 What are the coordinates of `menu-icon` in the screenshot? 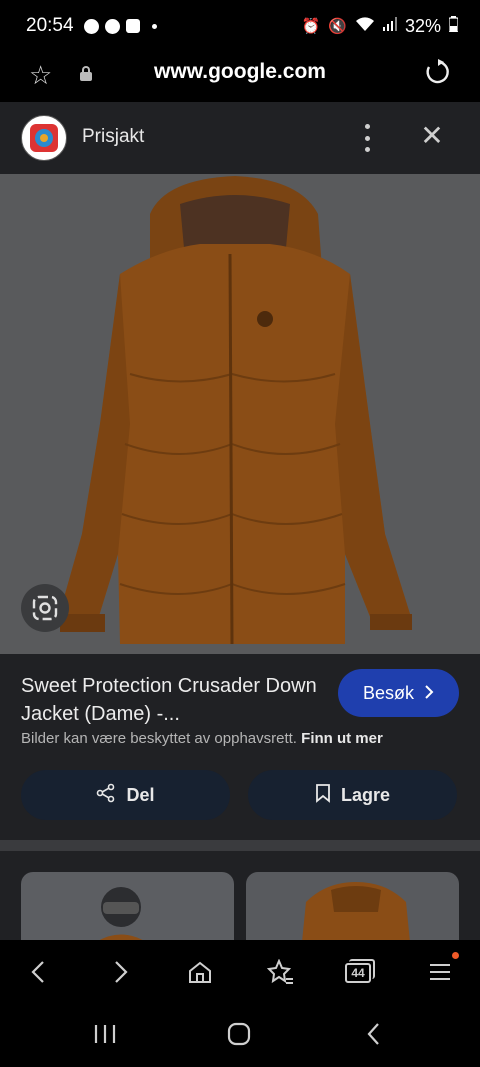 It's located at (440, 972).